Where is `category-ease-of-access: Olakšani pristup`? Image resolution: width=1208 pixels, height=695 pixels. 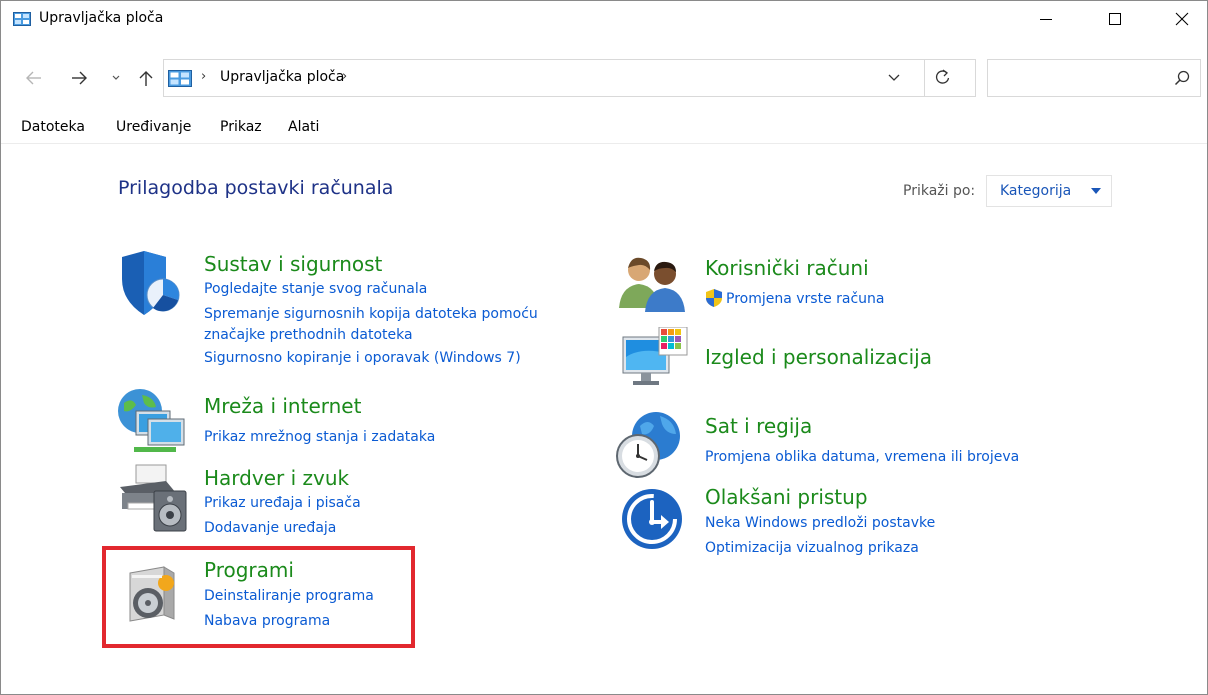
category-ease-of-access: Olakšani pristup is located at coordinates (786, 497).